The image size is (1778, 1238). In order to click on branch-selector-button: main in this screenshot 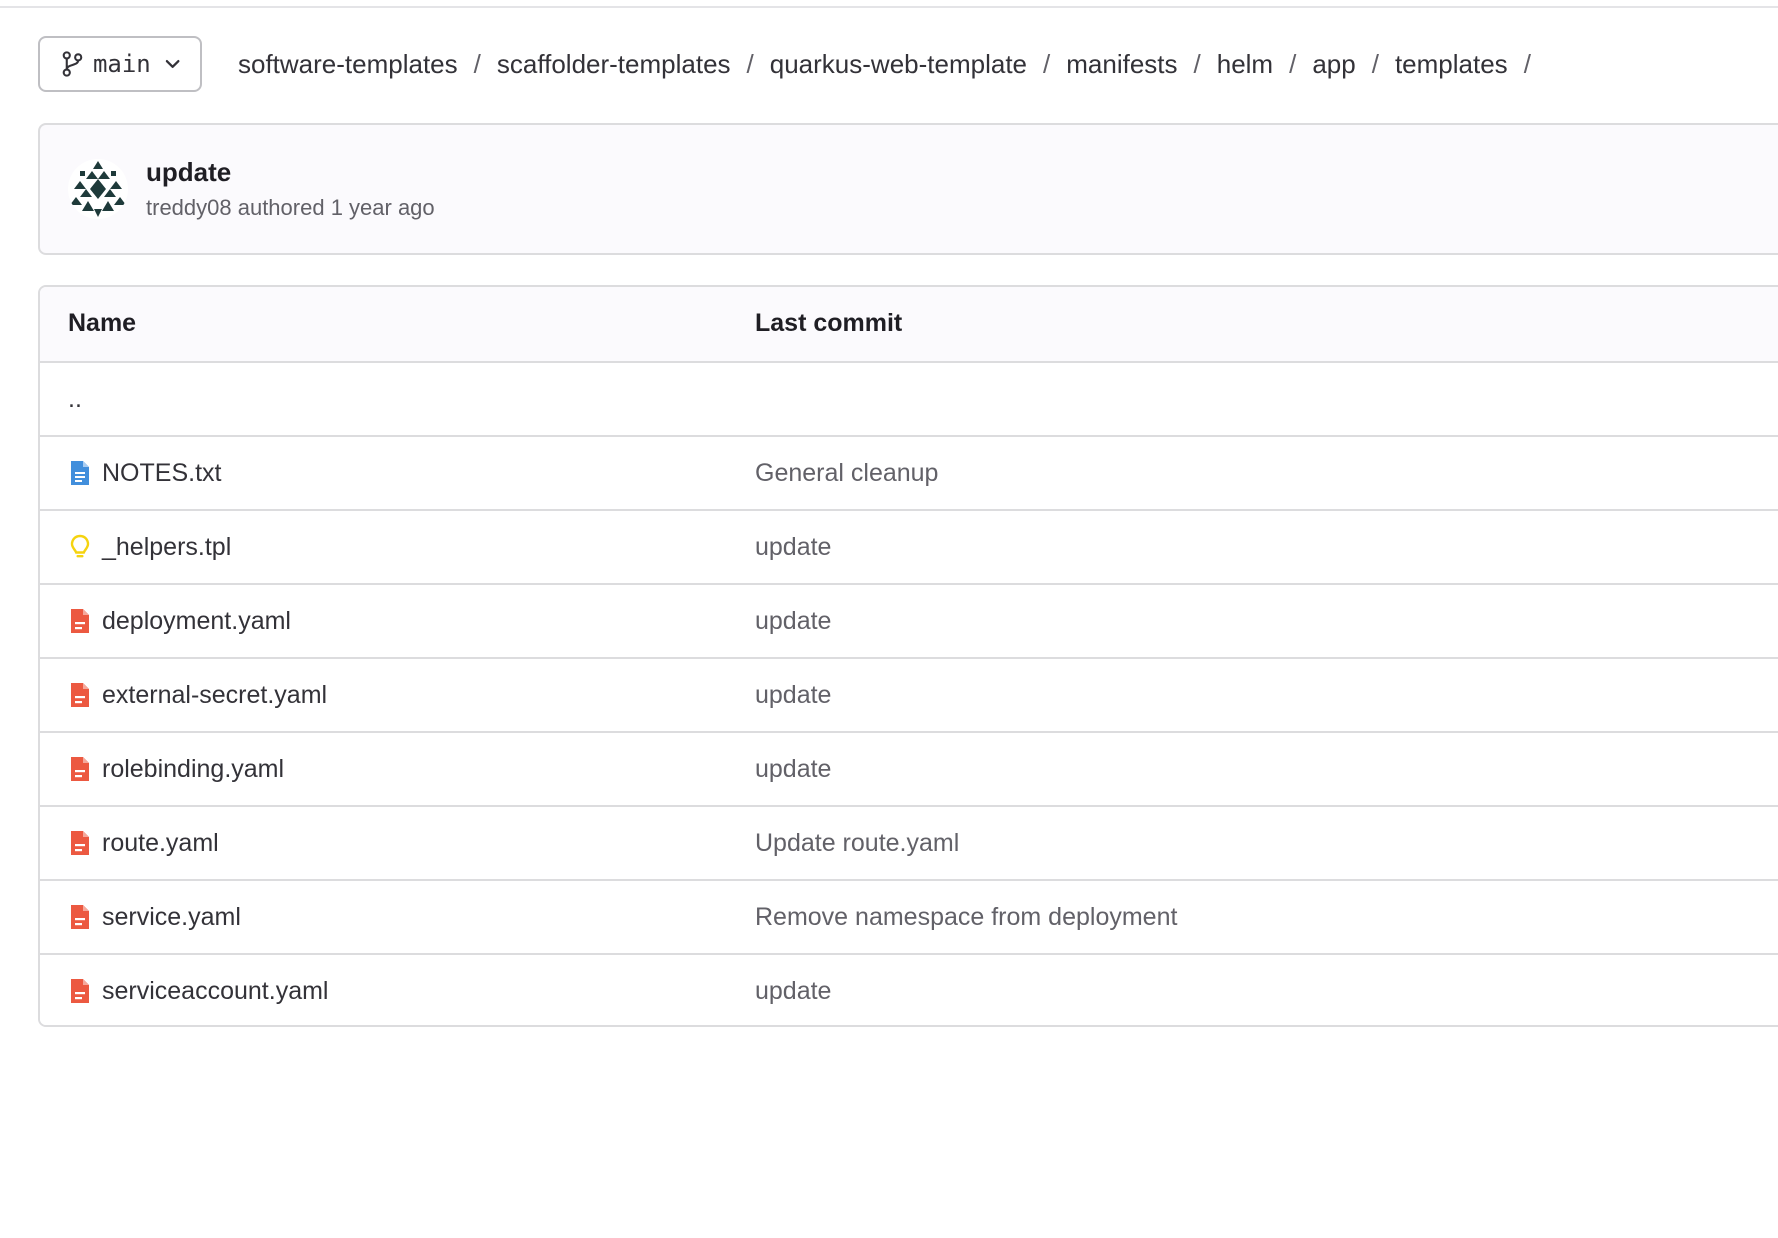, I will do `click(120, 64)`.